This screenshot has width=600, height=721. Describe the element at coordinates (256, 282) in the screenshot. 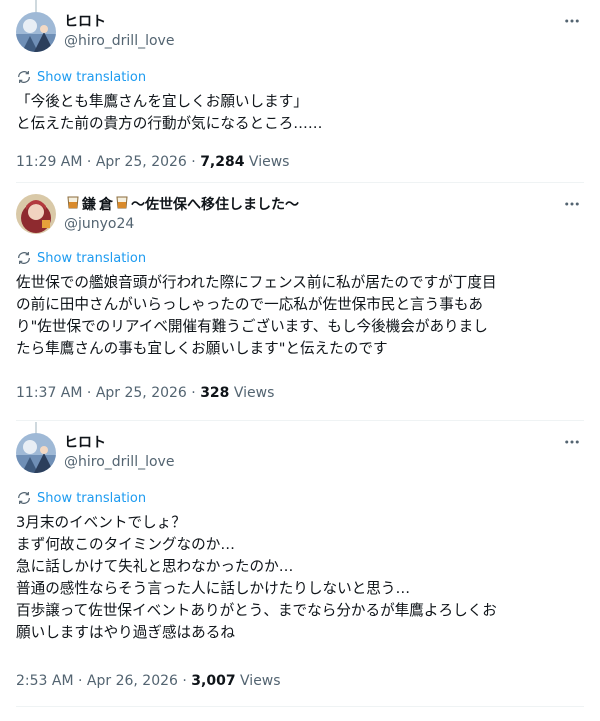

I see `post-text-line: 佐世保での艦娘音頭が行われた際にフェンス前に私が居たのですが丁度目` at that location.